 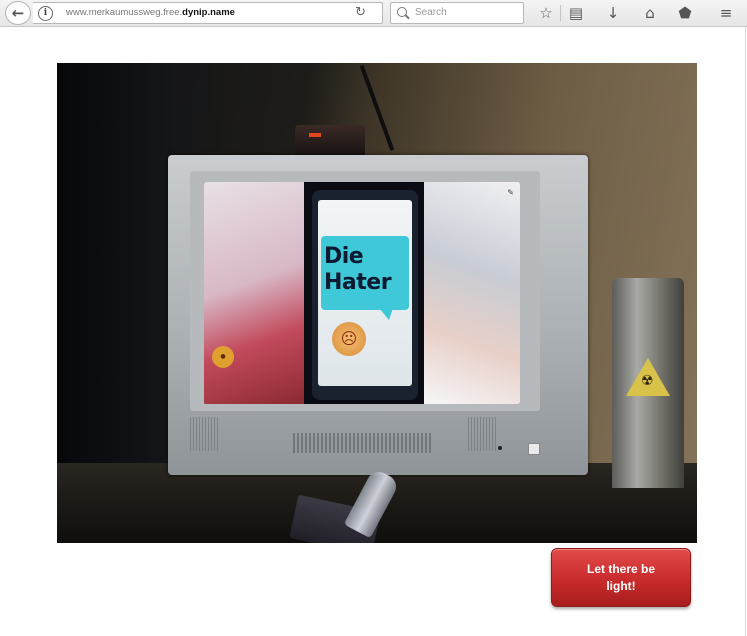 What do you see at coordinates (18, 13) in the screenshot?
I see `back-arrow-icon: ←` at bounding box center [18, 13].